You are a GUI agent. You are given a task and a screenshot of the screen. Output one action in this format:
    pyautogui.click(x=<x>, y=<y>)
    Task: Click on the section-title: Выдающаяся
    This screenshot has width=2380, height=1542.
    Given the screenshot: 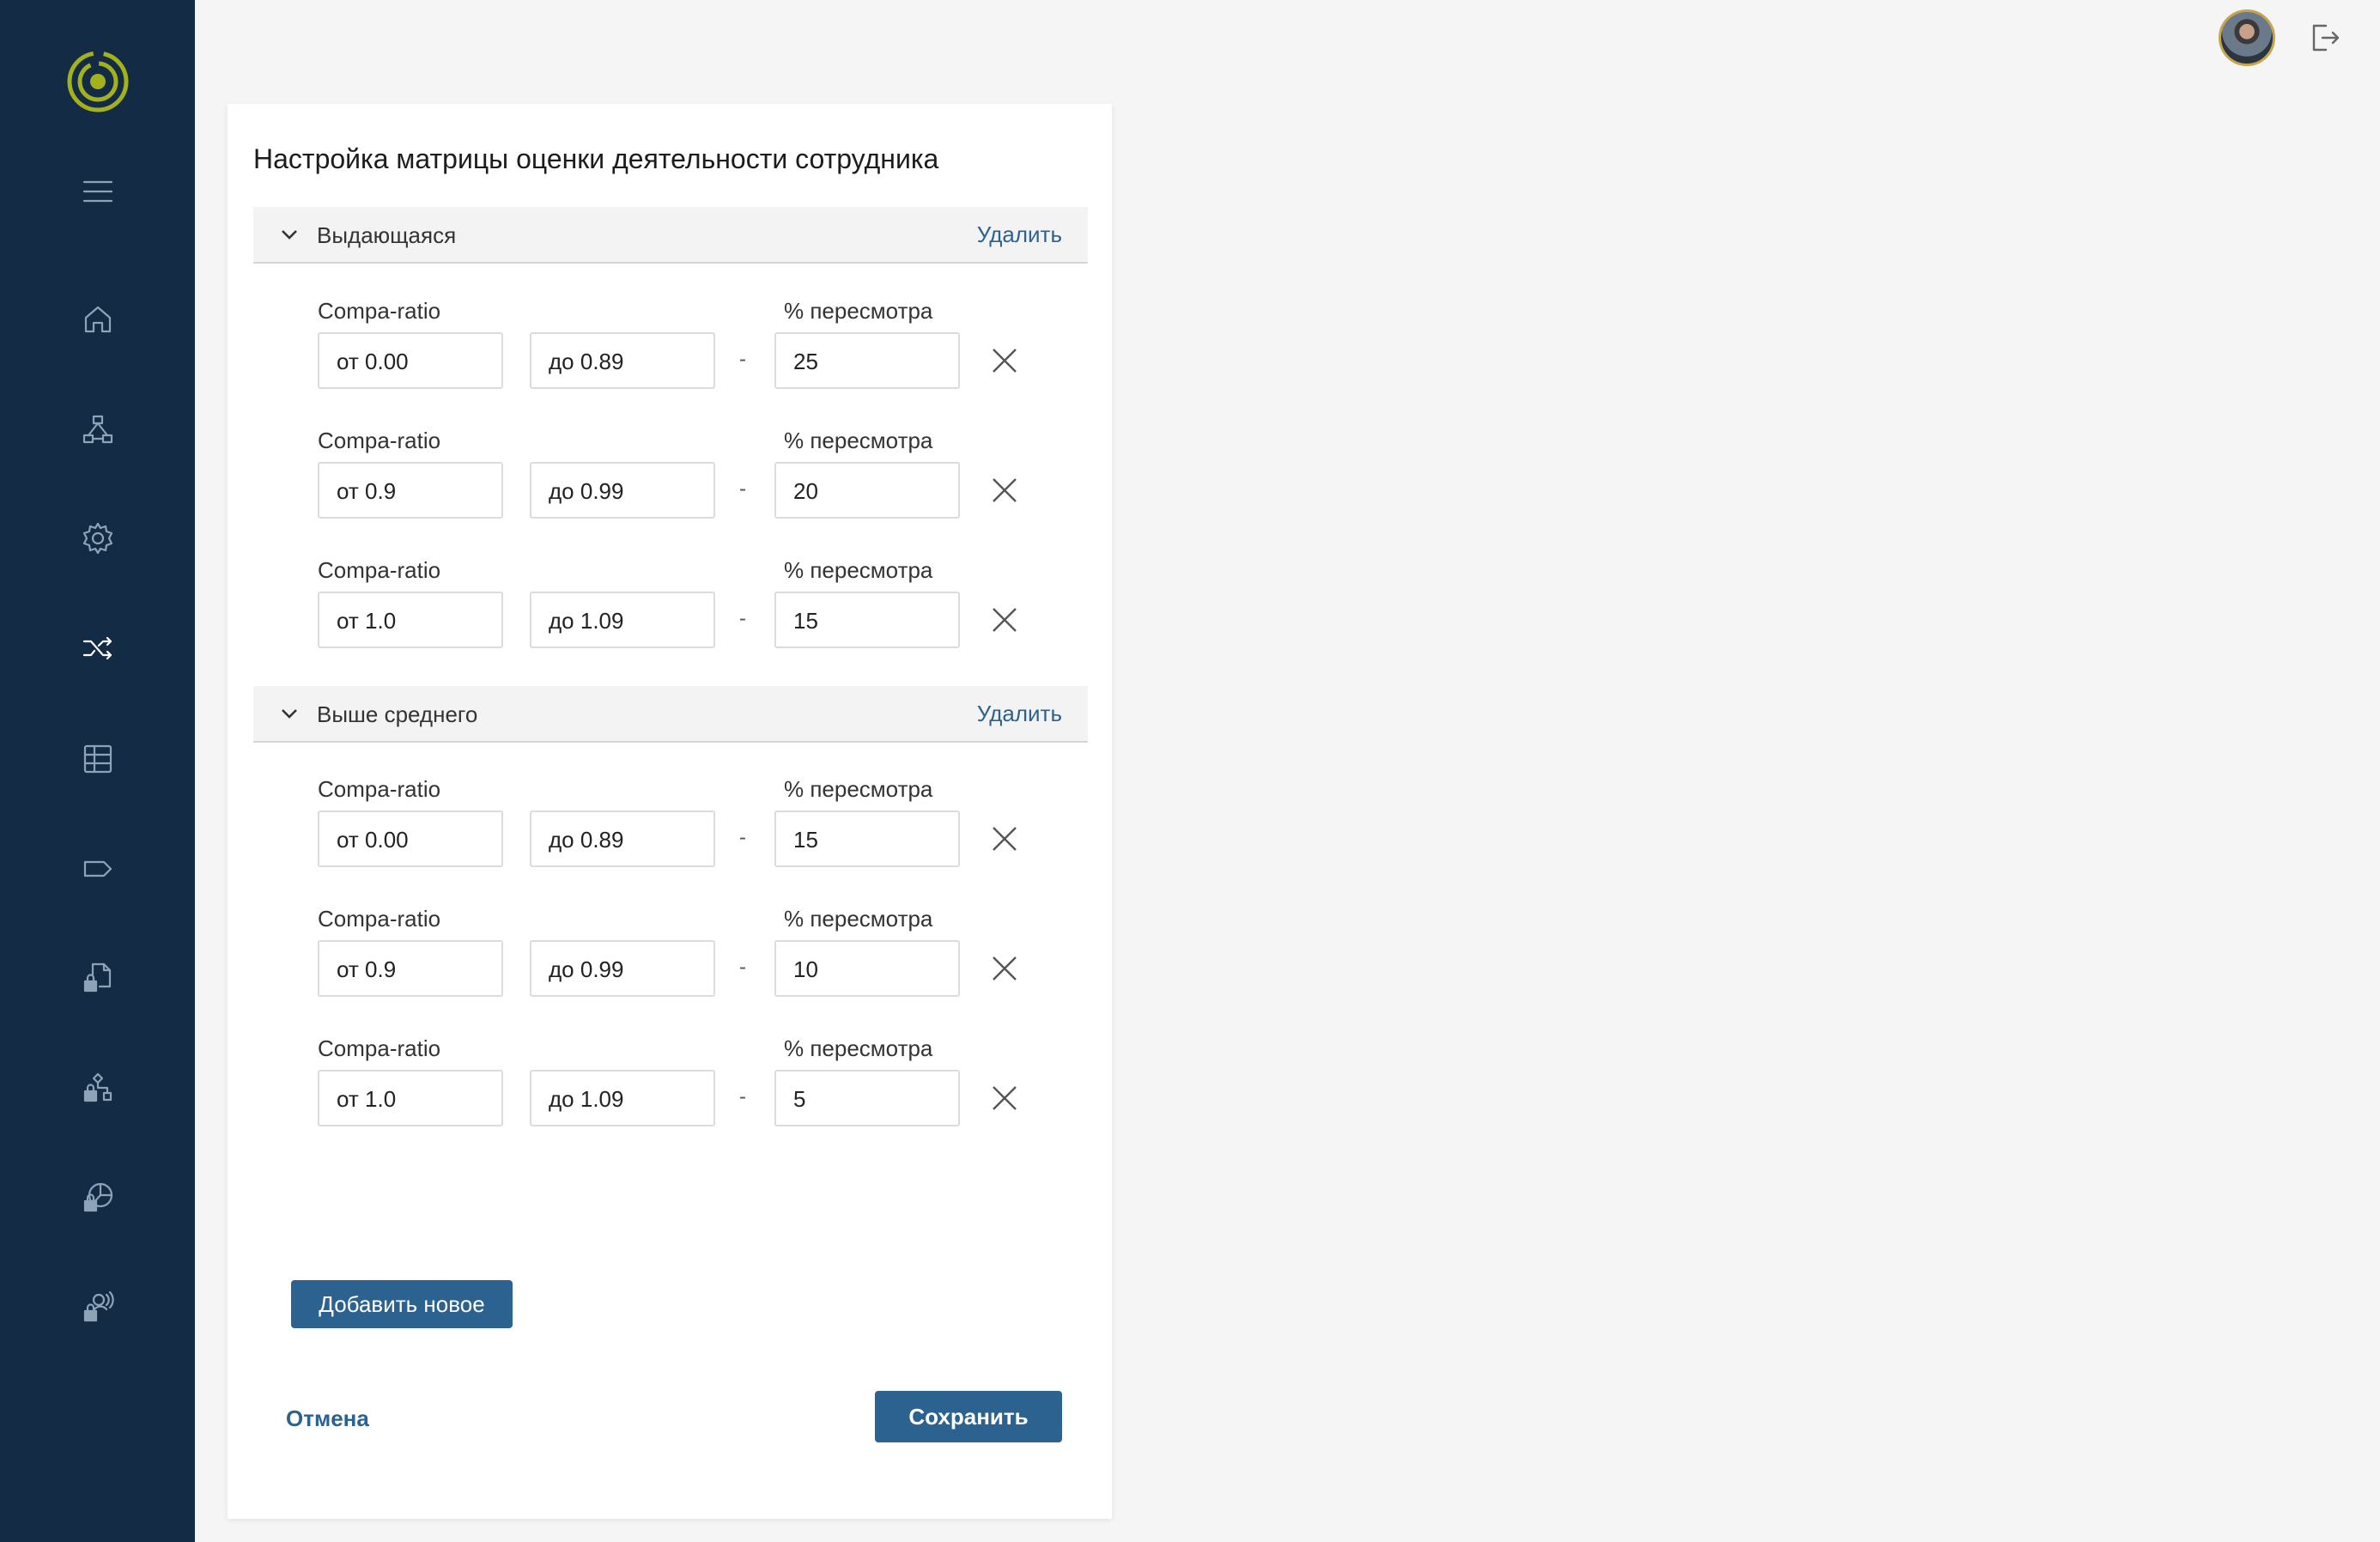 What is the action you would take?
    pyautogui.click(x=387, y=235)
    